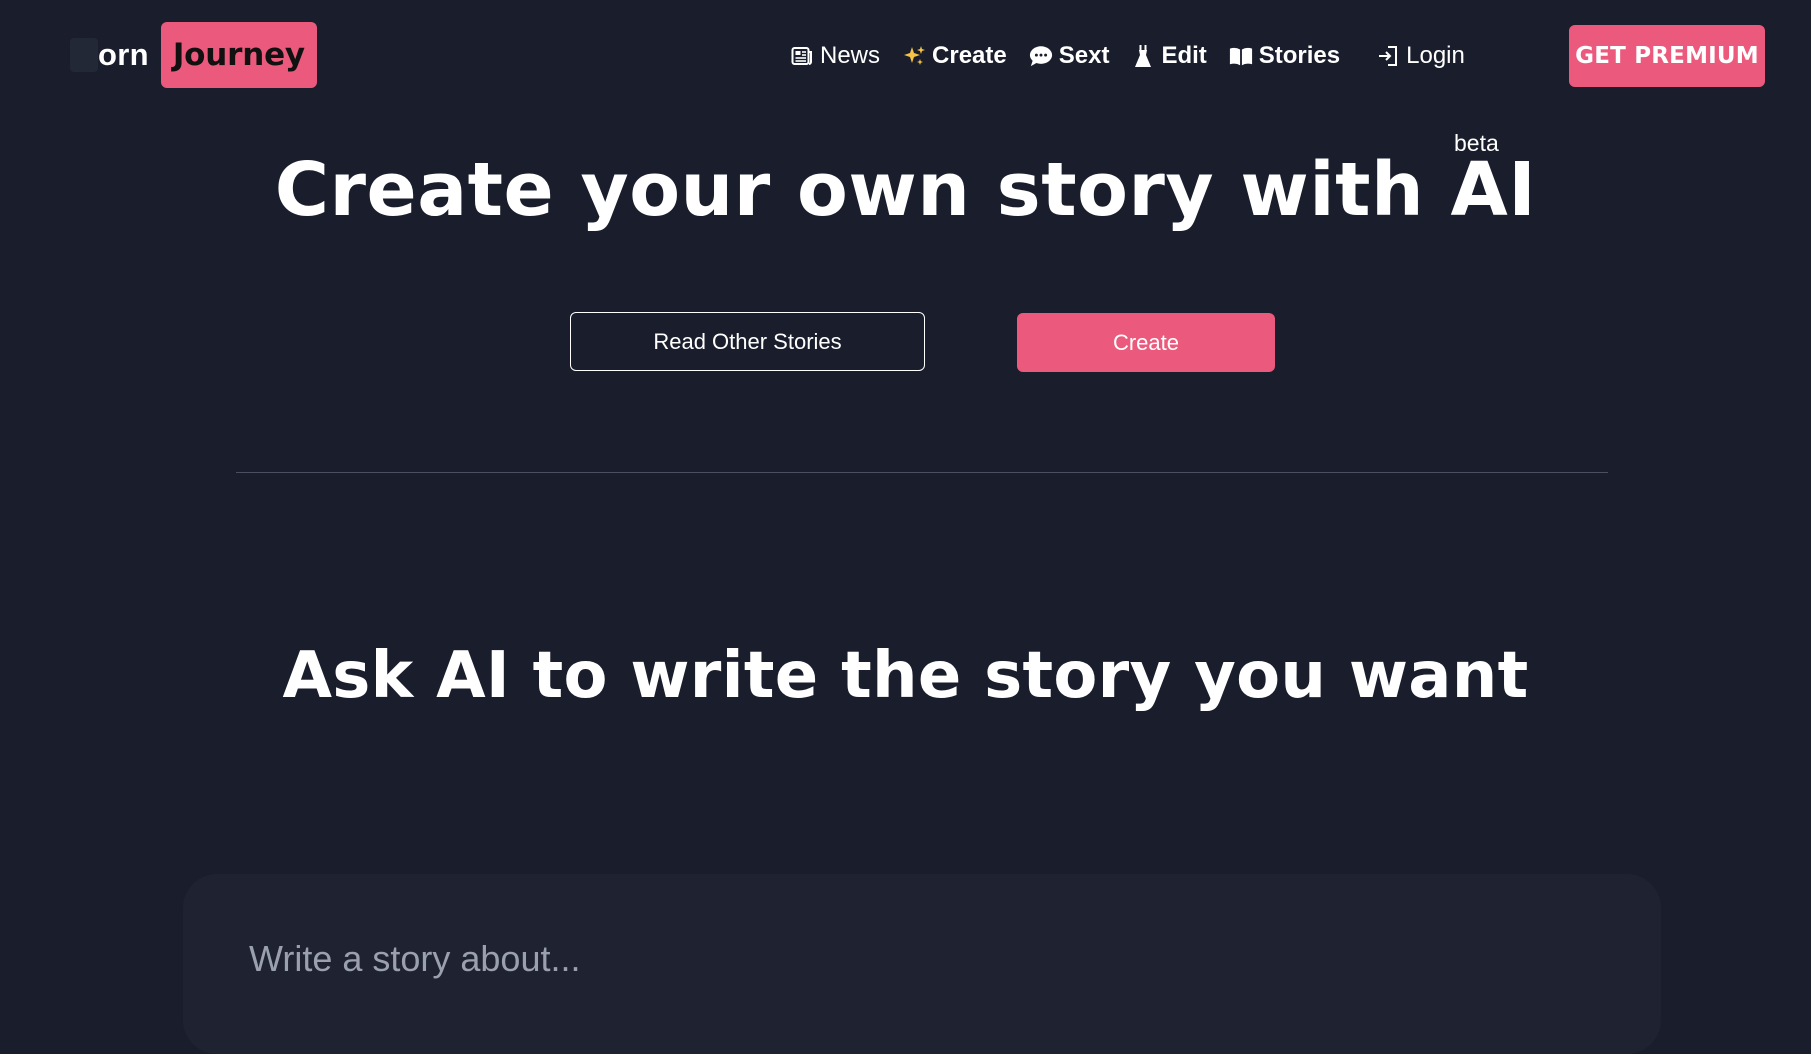 The height and width of the screenshot is (1054, 1811). I want to click on open-book-icon, so click(1241, 56).